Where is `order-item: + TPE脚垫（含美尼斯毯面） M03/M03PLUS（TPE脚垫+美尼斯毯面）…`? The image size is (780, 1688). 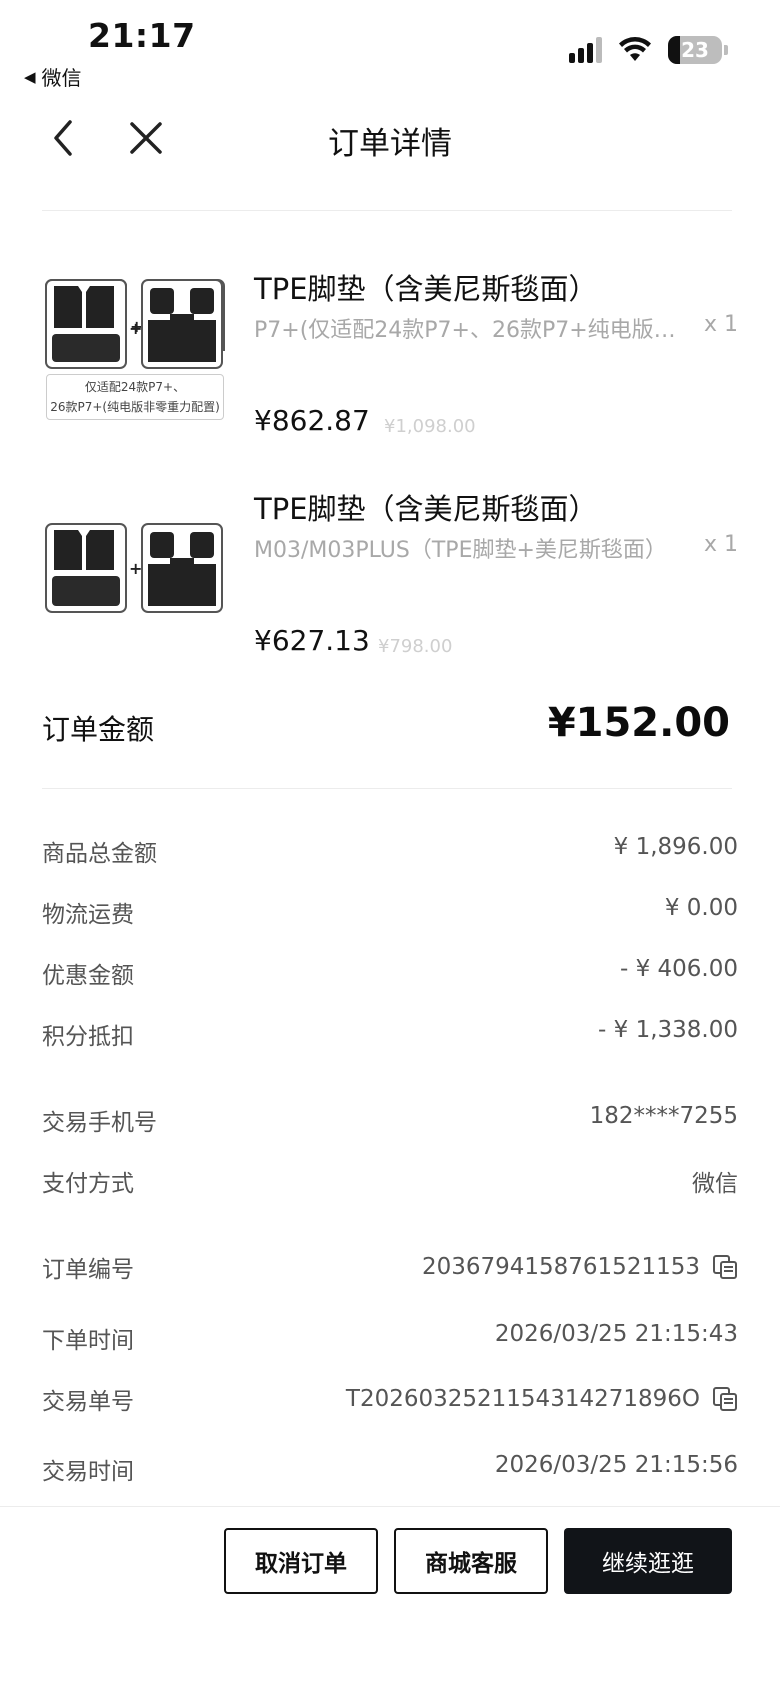 order-item: + TPE脚垫（含美尼斯毯面） M03/M03PLUS（TPE脚垫+美尼斯毯面）… is located at coordinates (390, 576).